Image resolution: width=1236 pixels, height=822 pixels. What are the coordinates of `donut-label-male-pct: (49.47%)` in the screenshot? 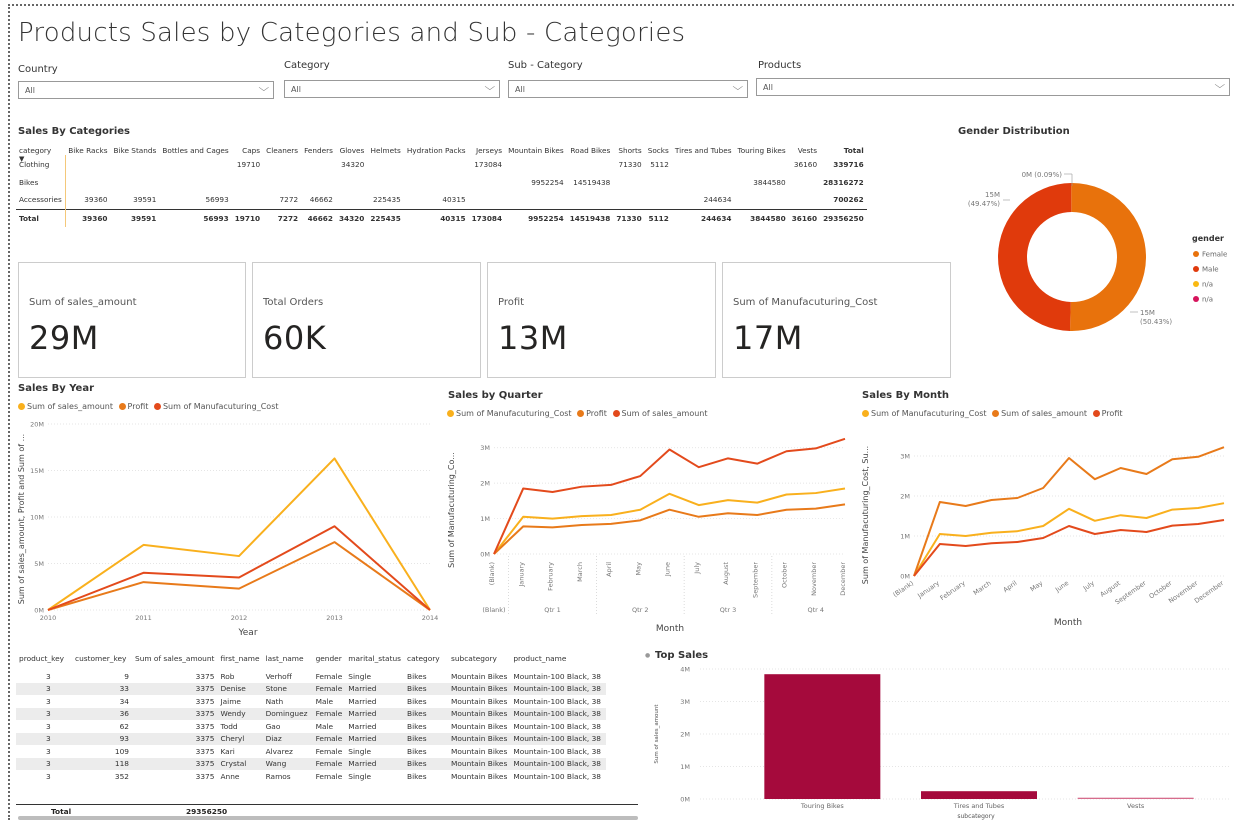 It's located at (984, 204).